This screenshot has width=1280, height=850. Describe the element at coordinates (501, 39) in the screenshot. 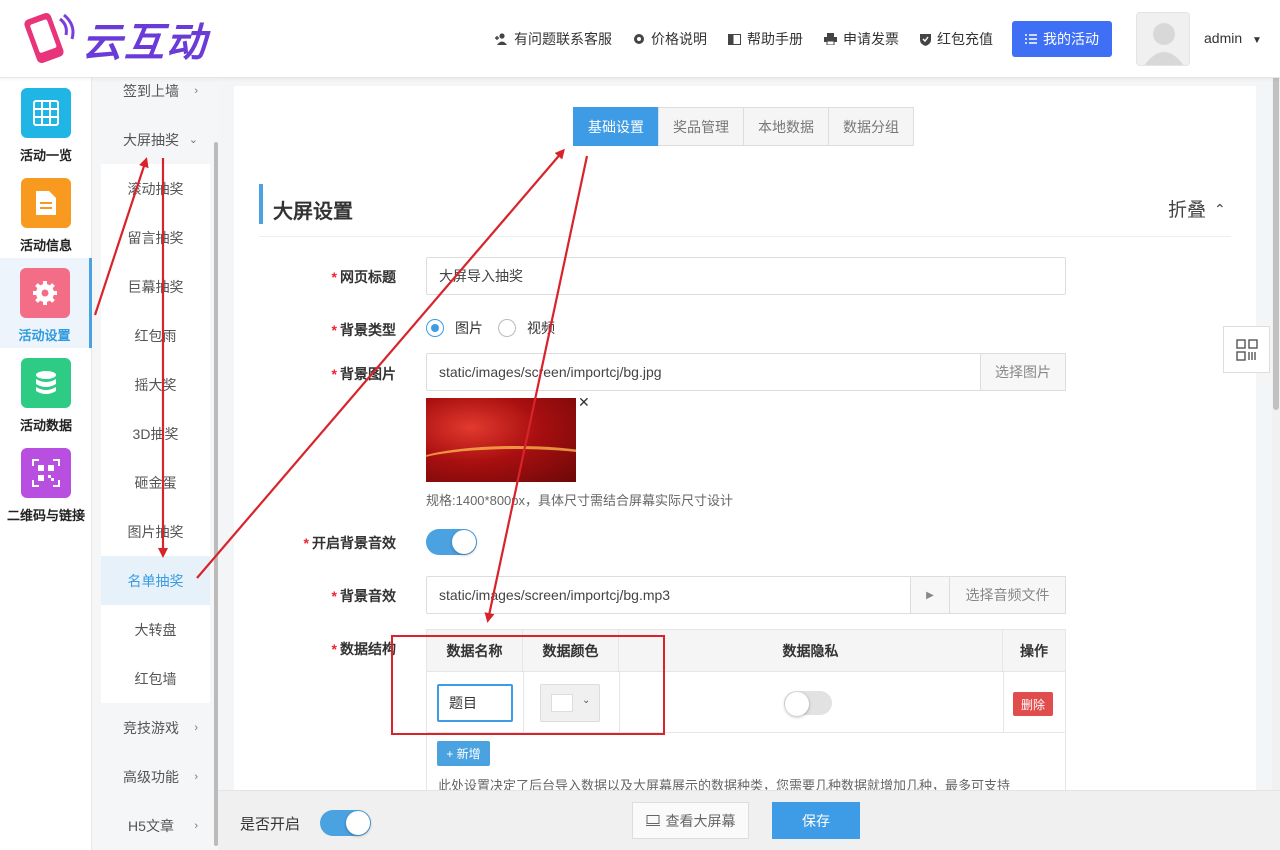

I see `user-plus-icon` at that location.